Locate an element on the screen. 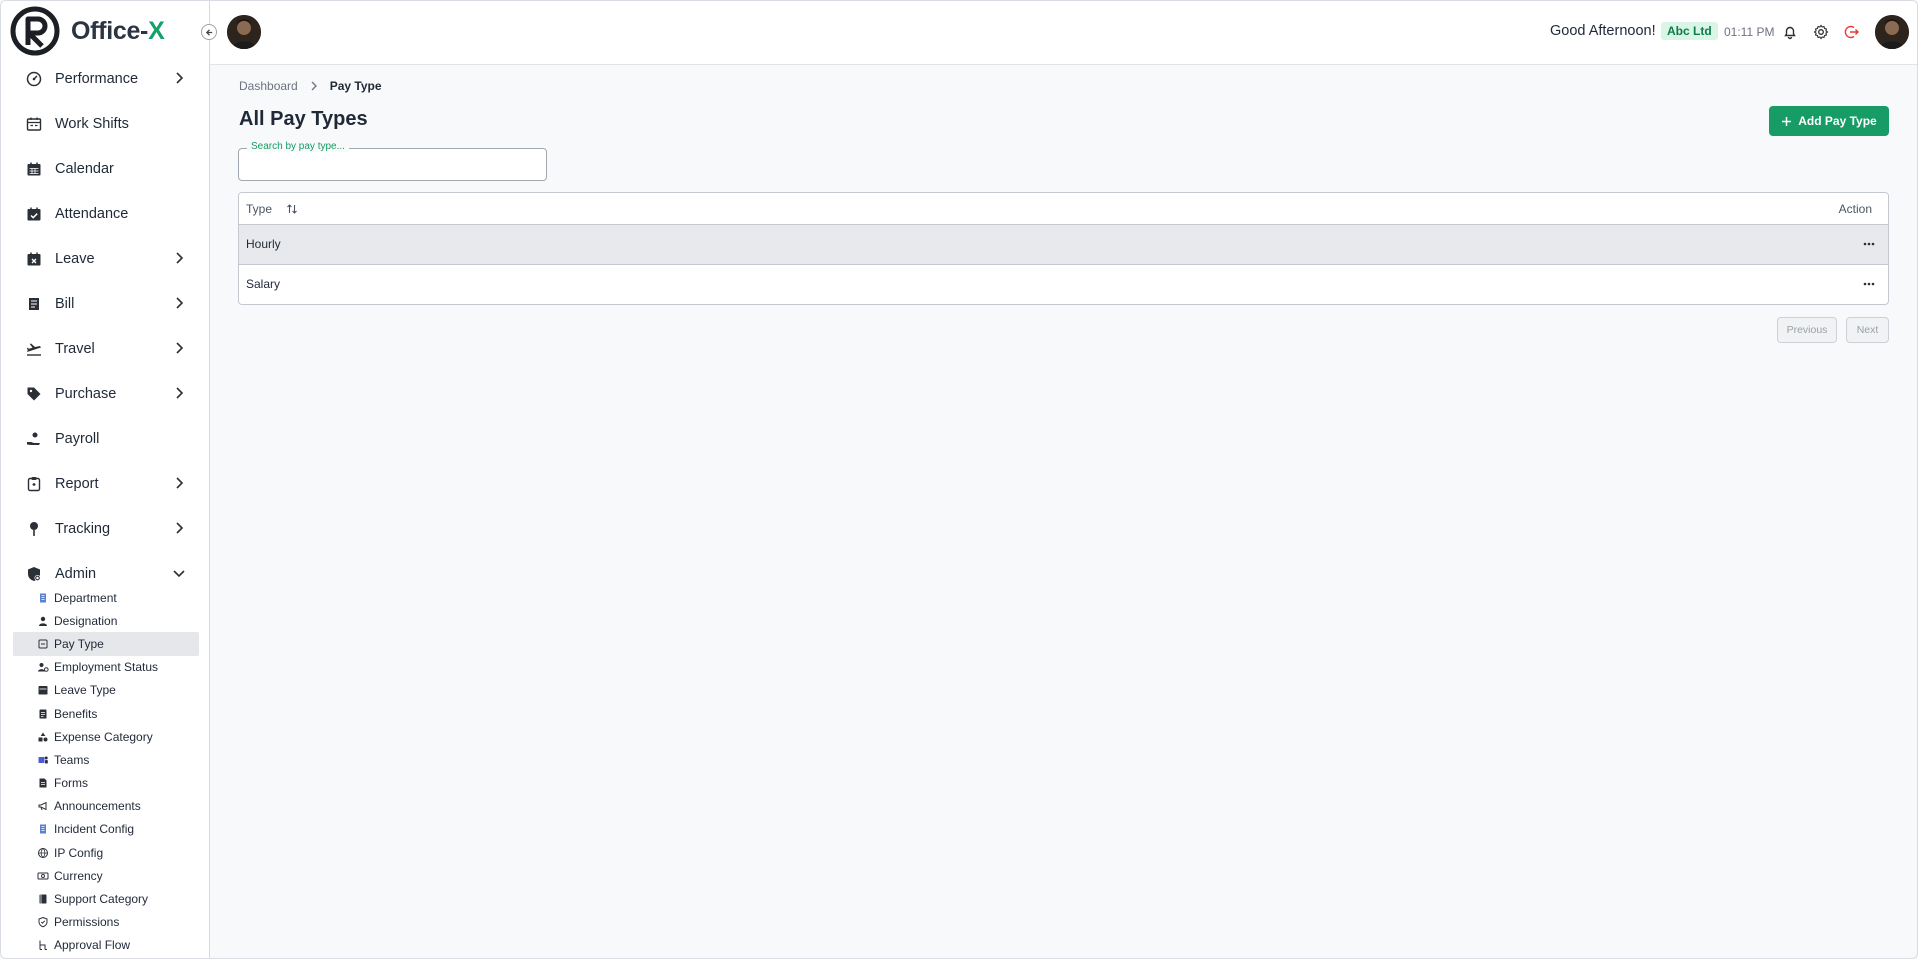 Image resolution: width=1918 pixels, height=959 pixels. paytype-icon is located at coordinates (43, 644).